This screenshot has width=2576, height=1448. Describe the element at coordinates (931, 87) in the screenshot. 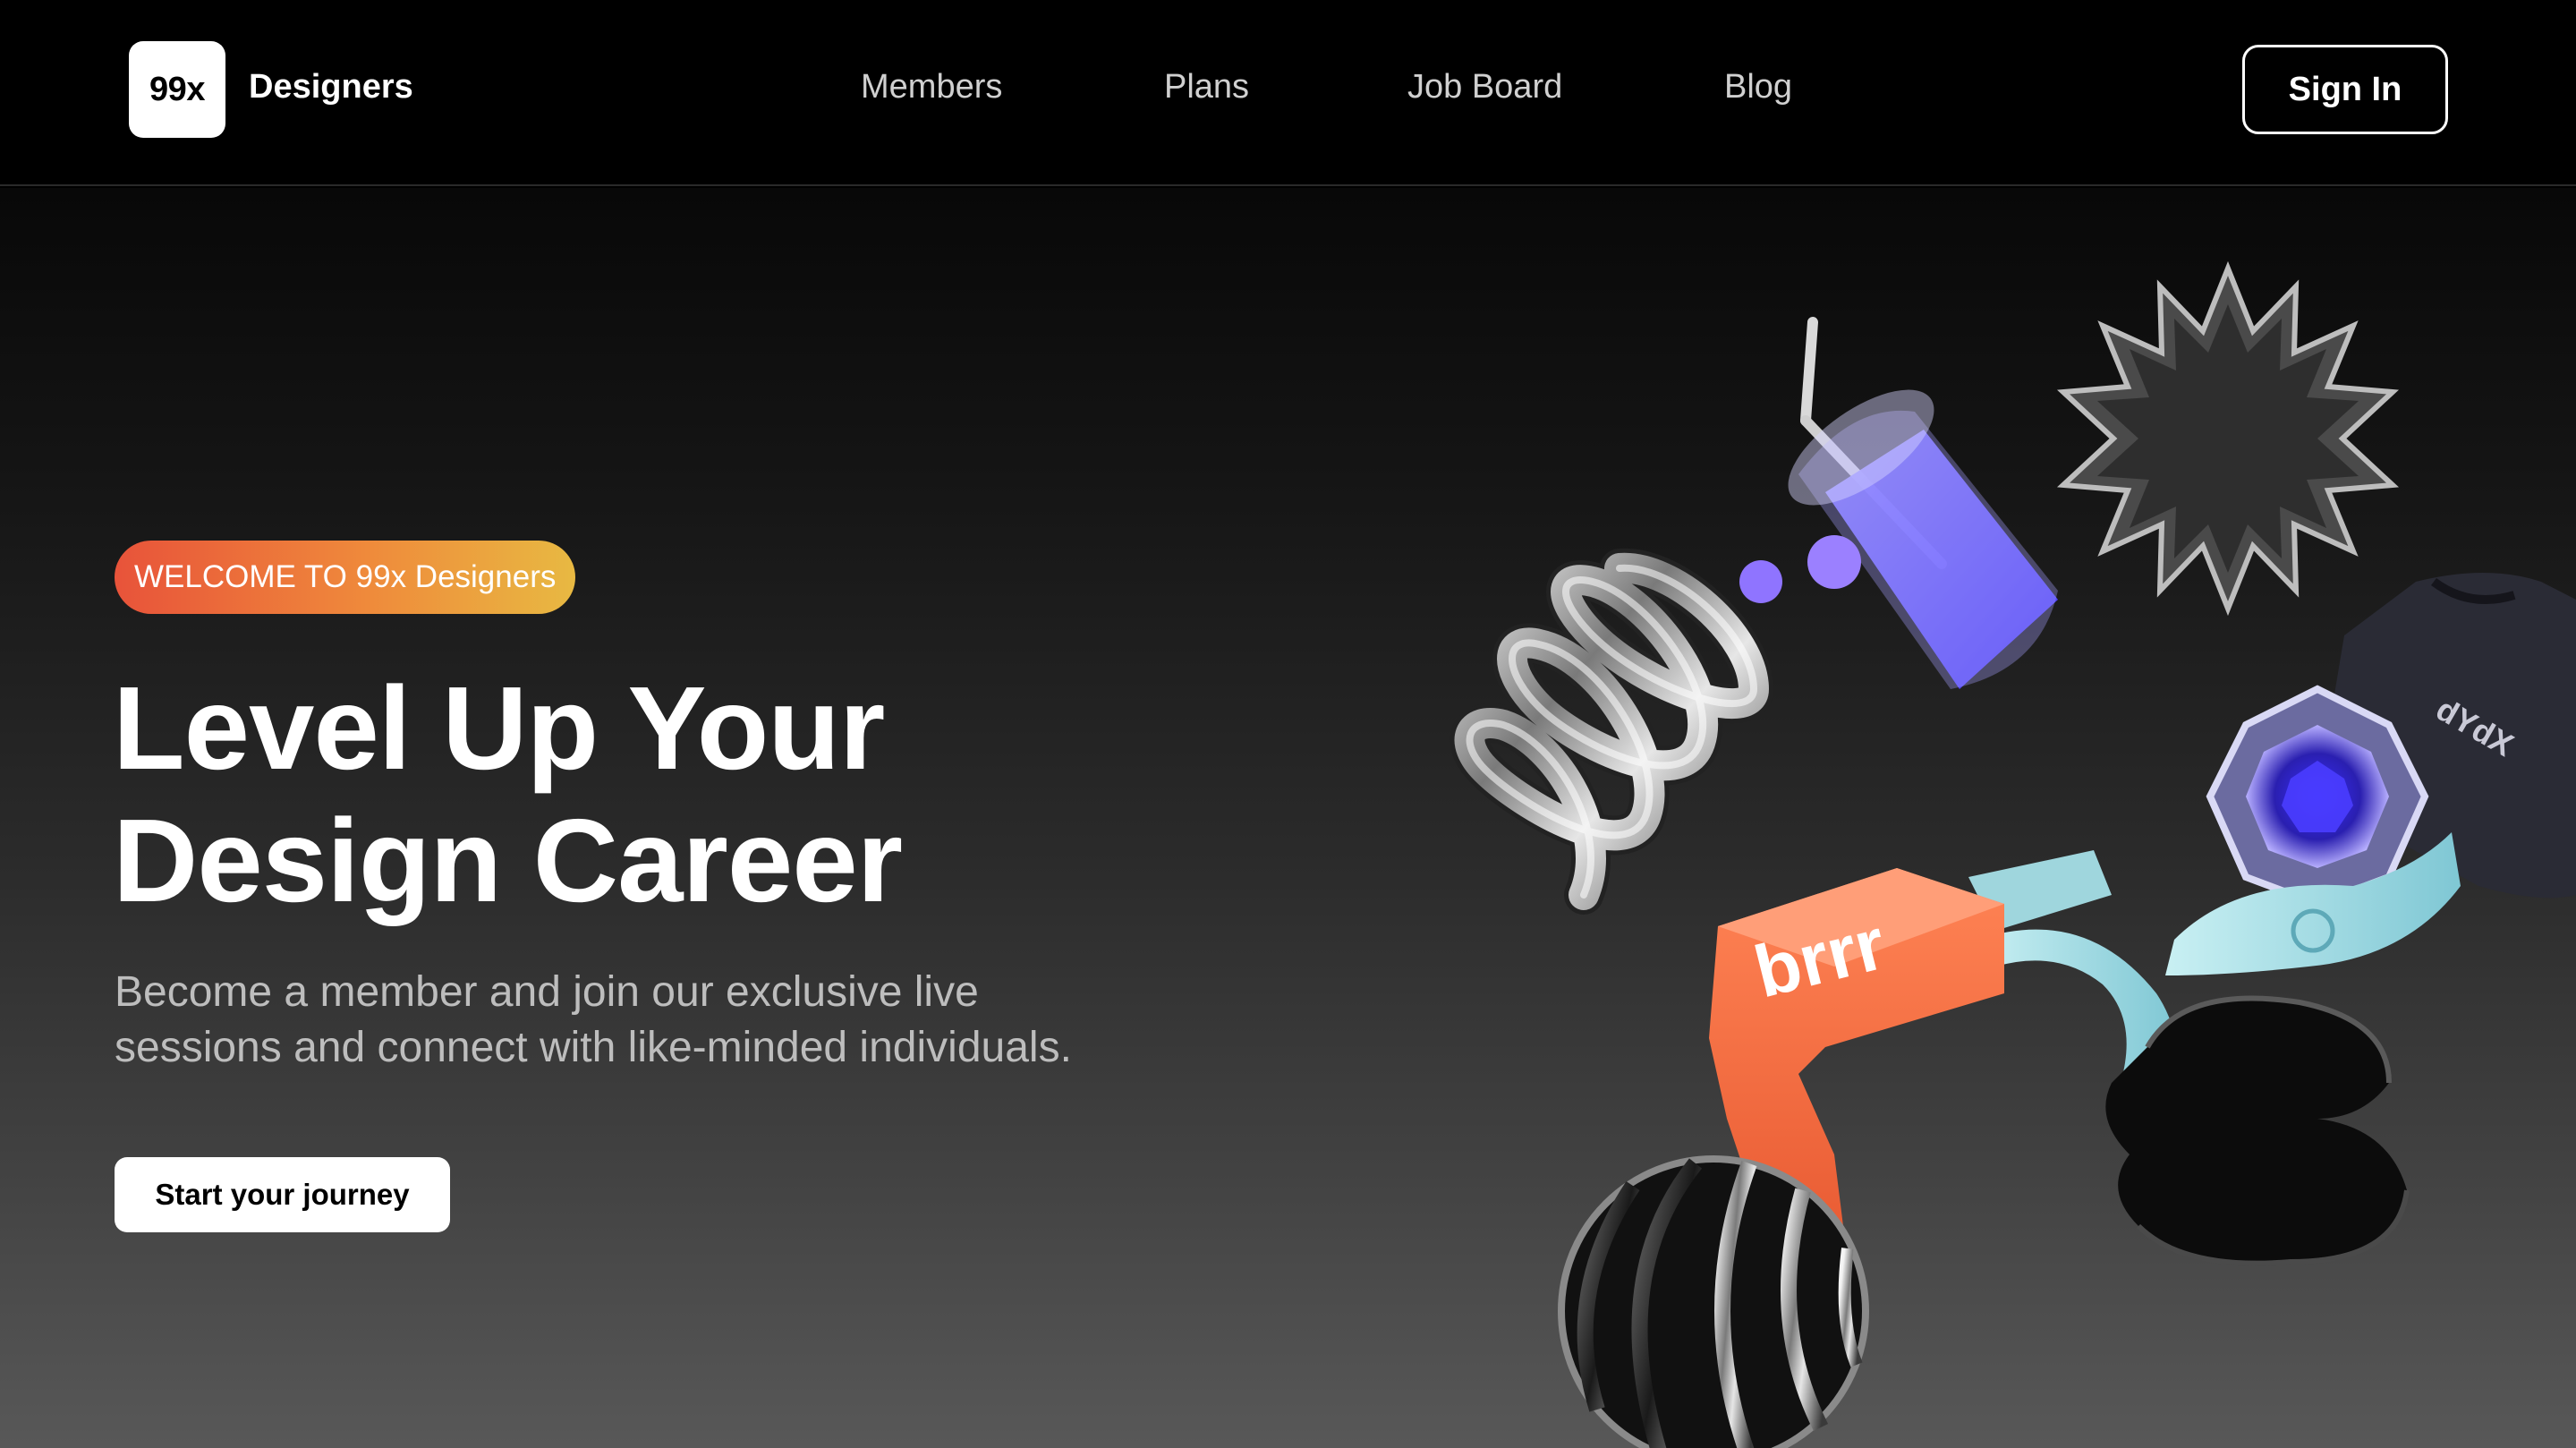

I see `nav-link-members: Members` at that location.